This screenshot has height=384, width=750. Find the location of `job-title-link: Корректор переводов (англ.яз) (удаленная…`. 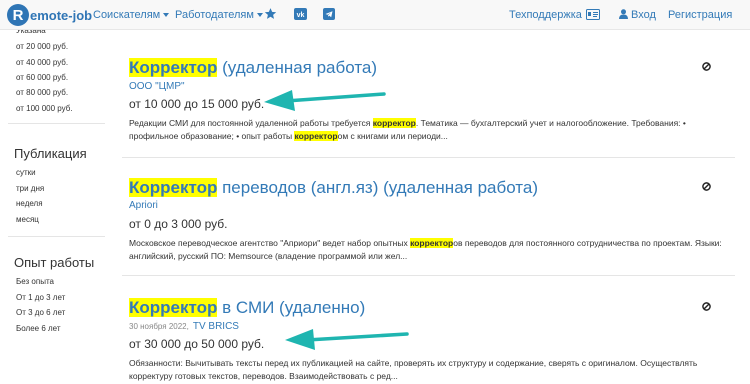

job-title-link: Корректор переводов (англ.яз) (удаленная… is located at coordinates (333, 188).